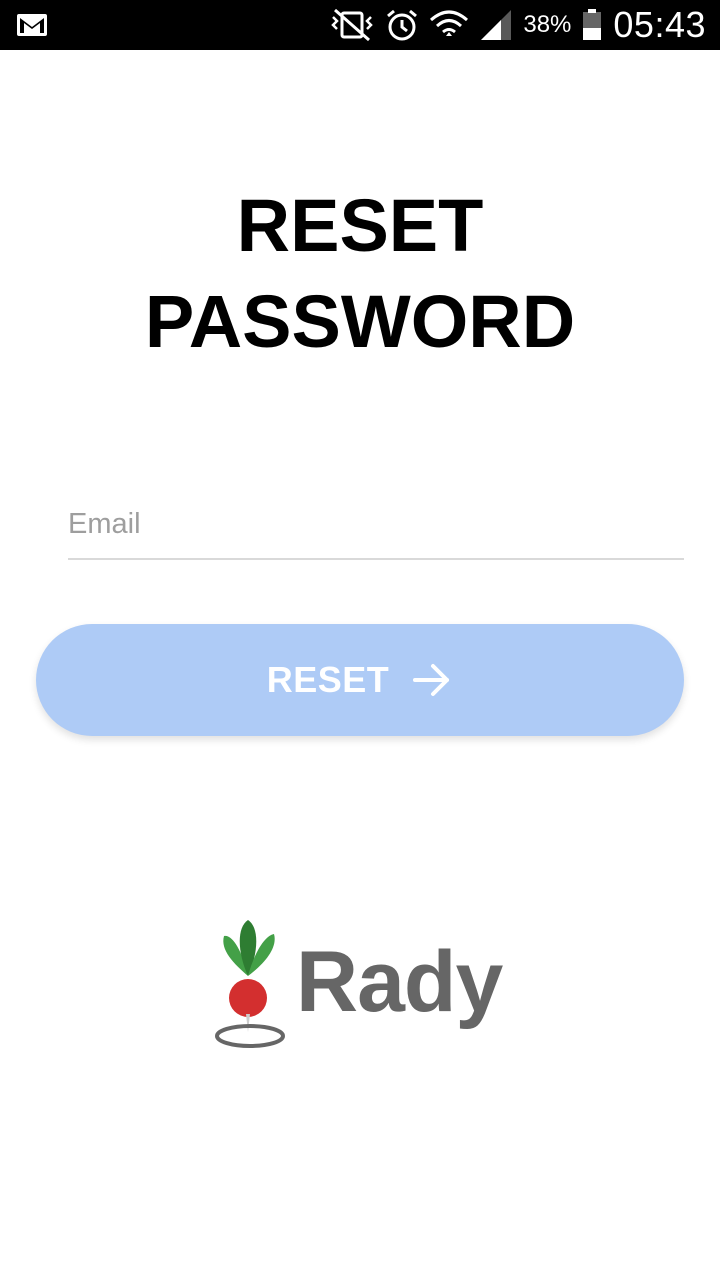 This screenshot has height=1280, width=720. I want to click on battery-icon, so click(592, 24).